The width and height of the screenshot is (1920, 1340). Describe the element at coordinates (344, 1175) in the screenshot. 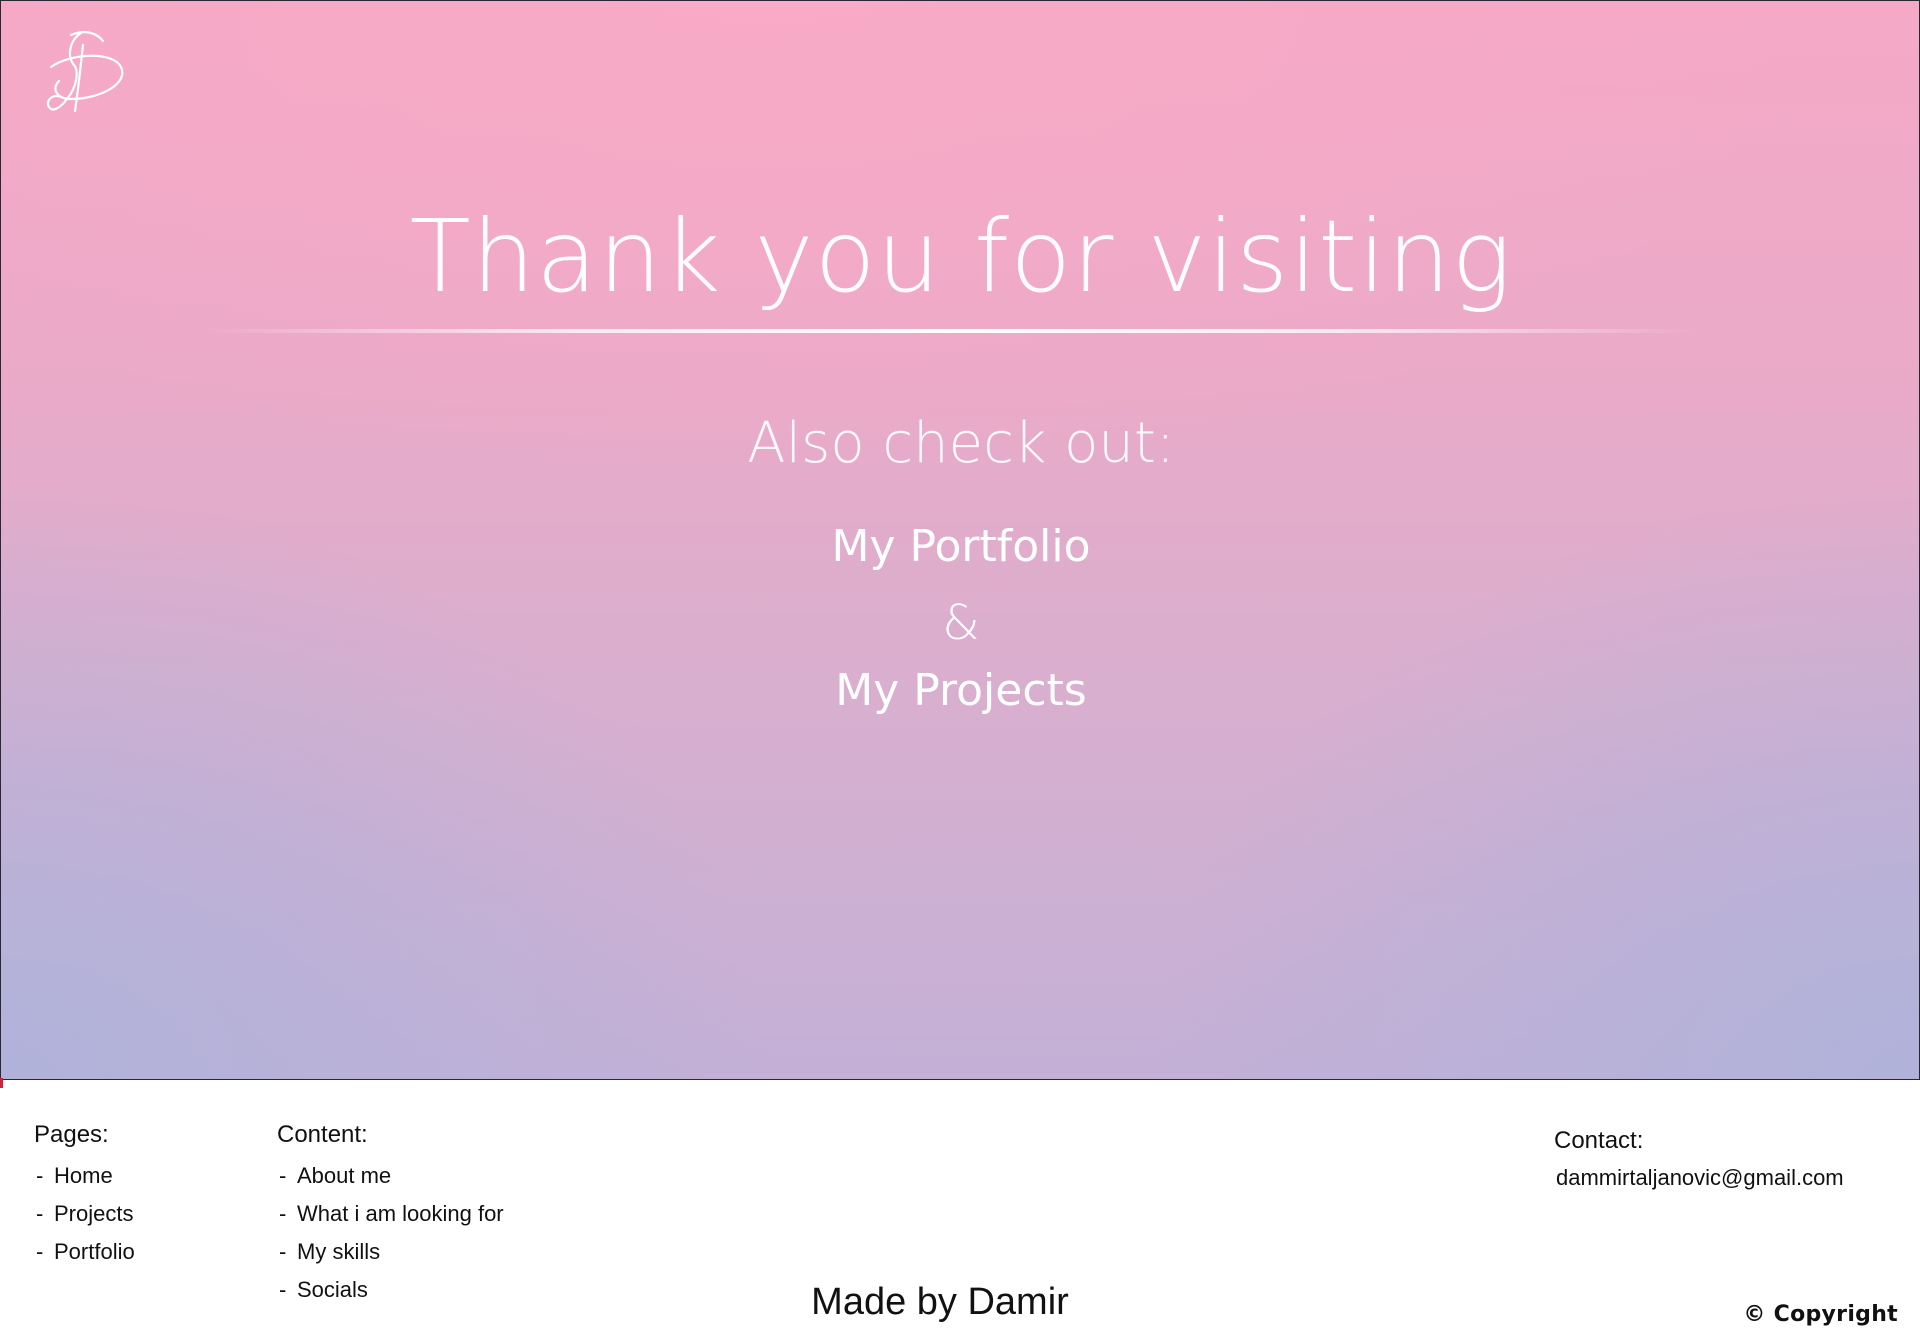

I see `footer-link-about-me: About me` at that location.